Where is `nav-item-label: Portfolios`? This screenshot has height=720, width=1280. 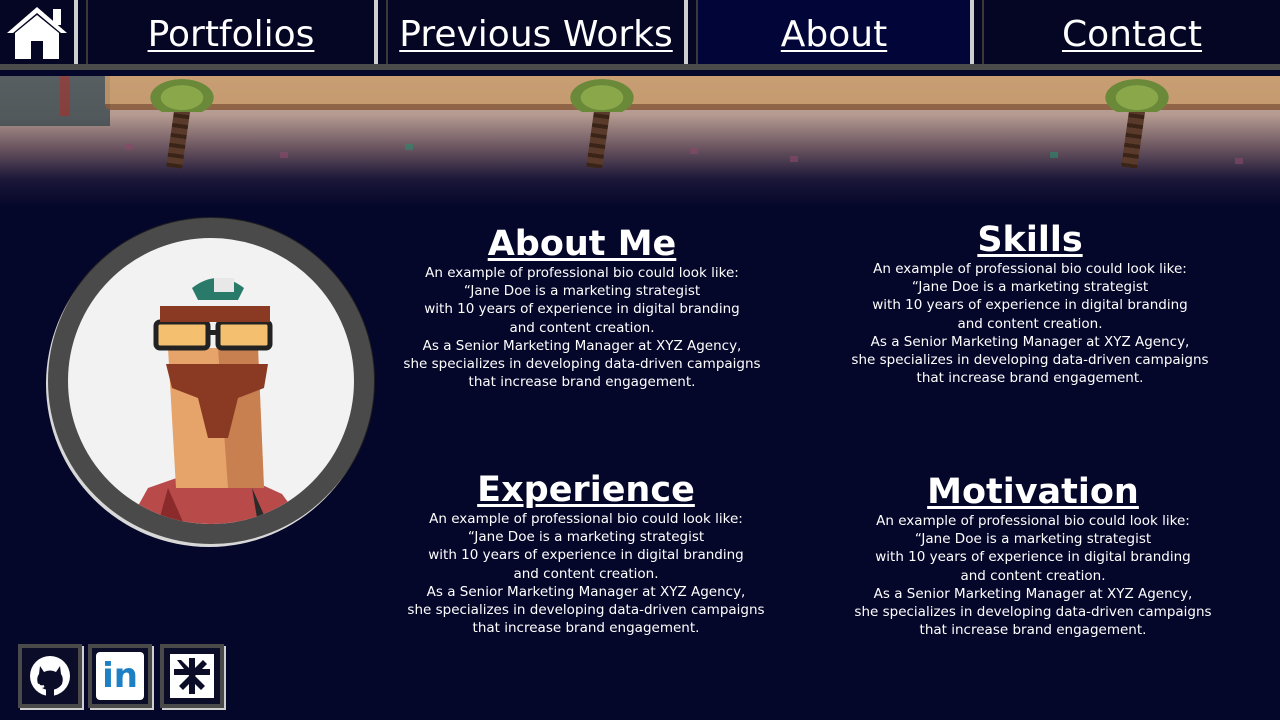 nav-item-label: Portfolios is located at coordinates (231, 34).